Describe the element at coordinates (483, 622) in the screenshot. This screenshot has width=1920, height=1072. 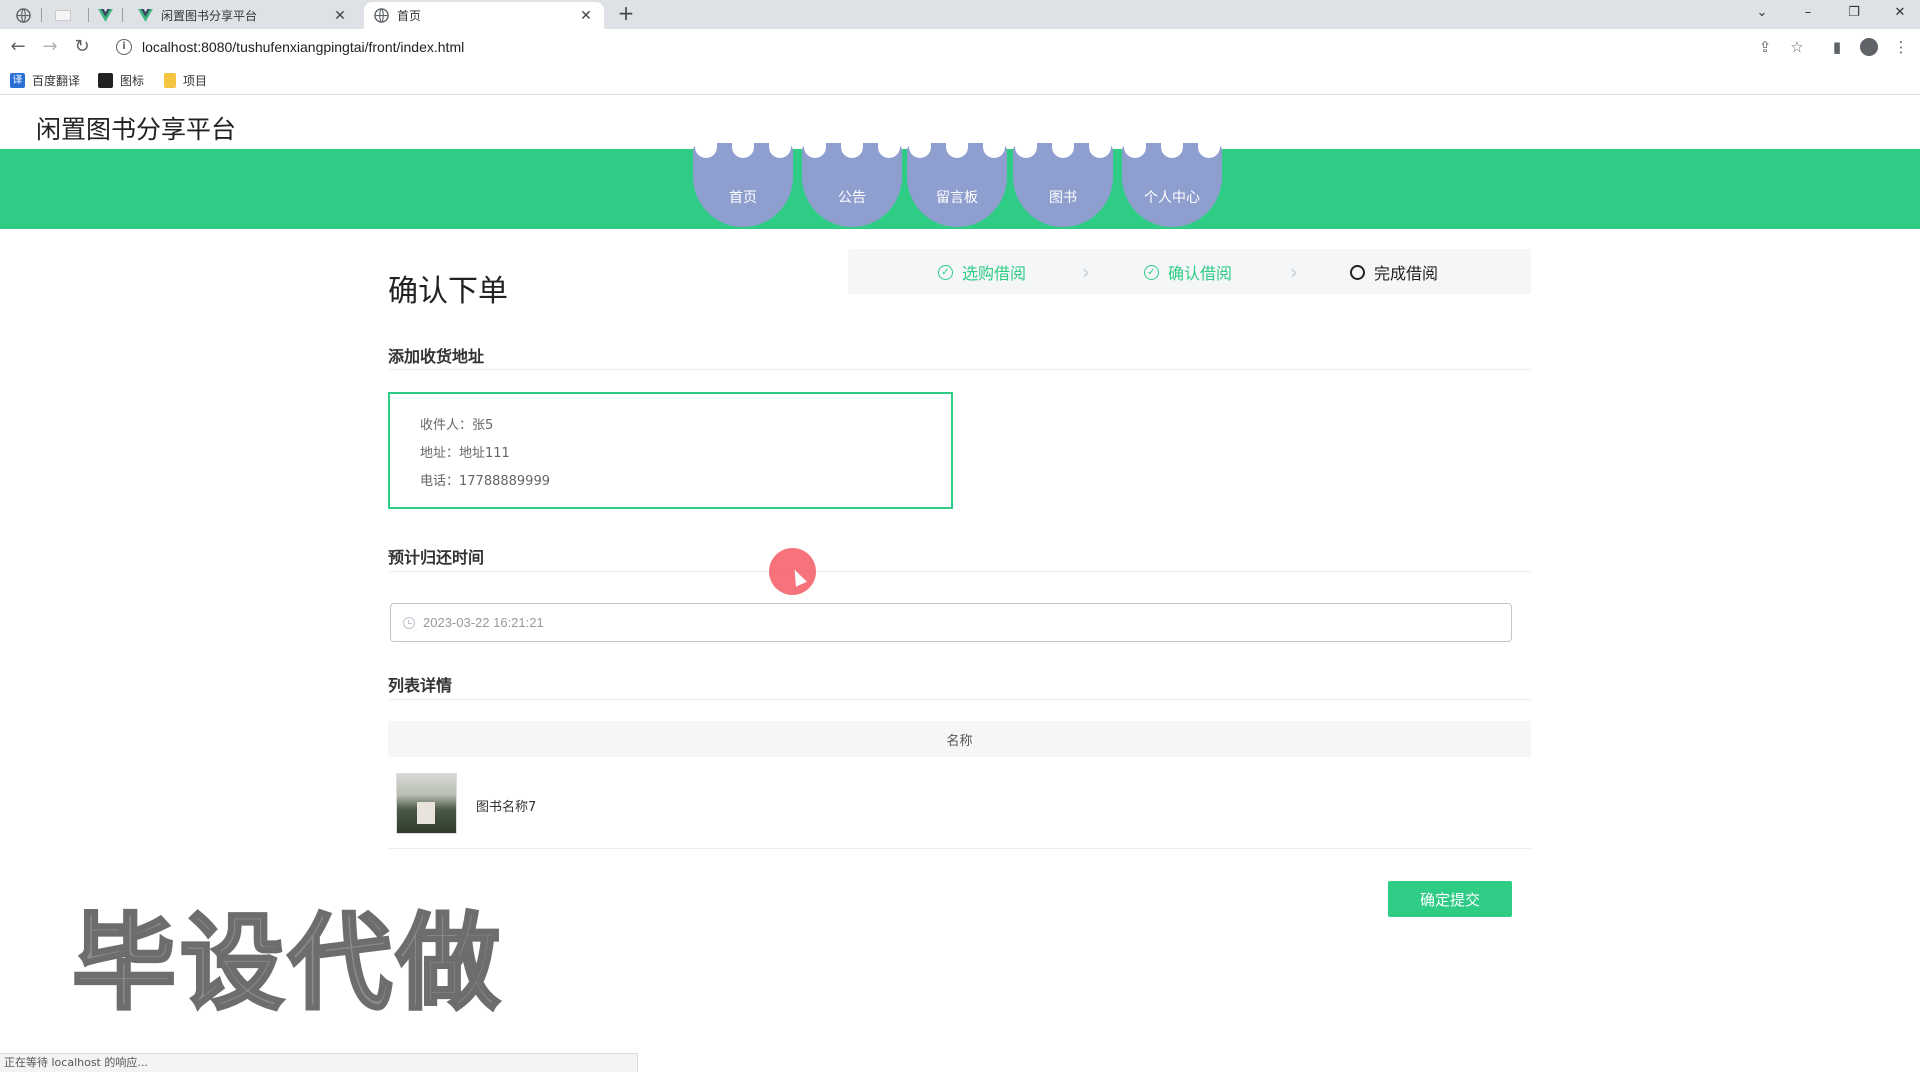
I see `return-time-value: 2023-03-22 16:21:21` at that location.